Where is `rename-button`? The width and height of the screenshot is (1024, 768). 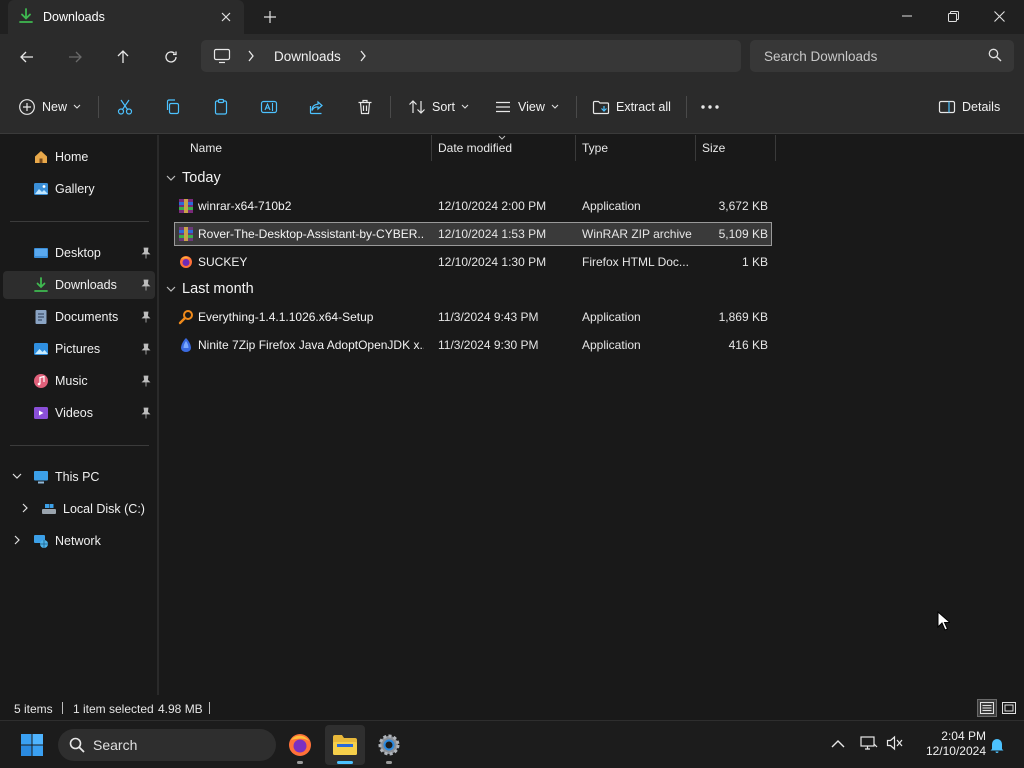 rename-button is located at coordinates (269, 107).